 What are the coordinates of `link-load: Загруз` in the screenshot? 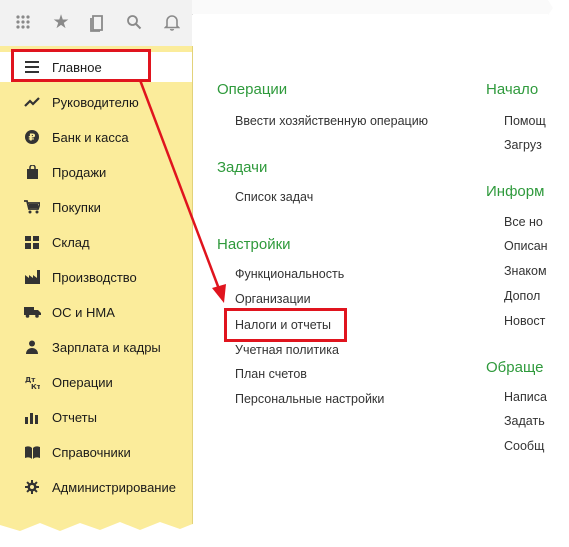 It's located at (523, 145).